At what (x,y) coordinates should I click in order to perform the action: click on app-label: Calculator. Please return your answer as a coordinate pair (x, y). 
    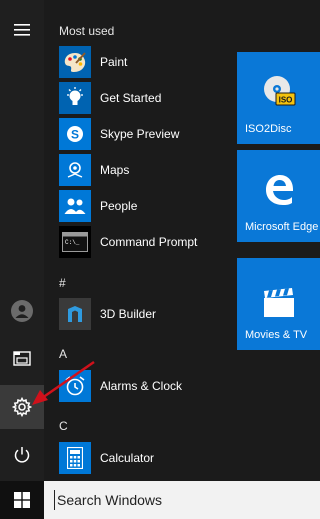
    Looking at the image, I should click on (127, 458).